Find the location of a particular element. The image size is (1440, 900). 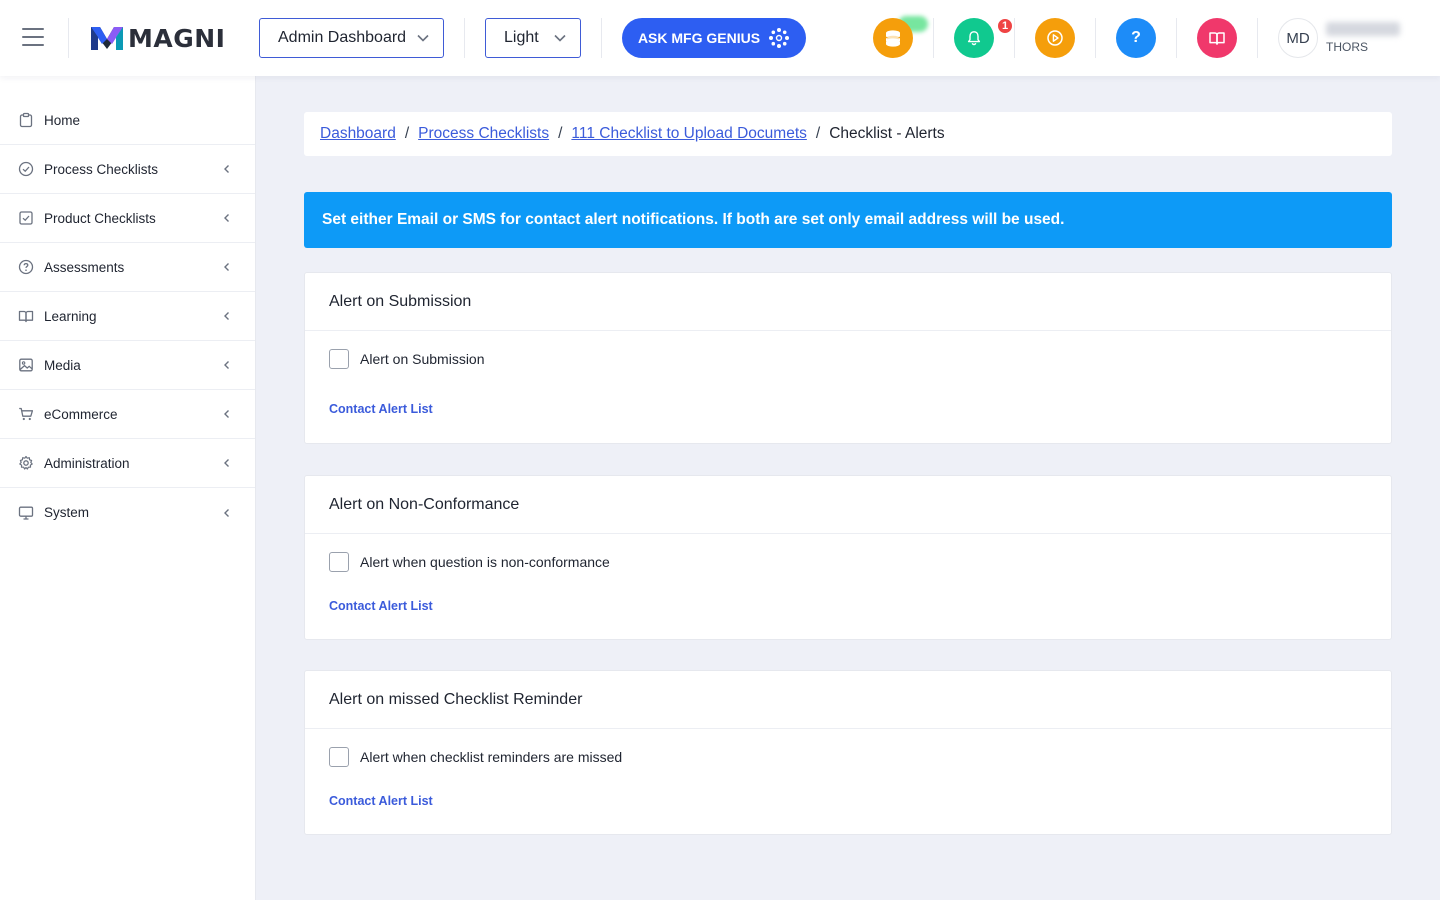

sidebar-item-home: Home is located at coordinates (127, 120).